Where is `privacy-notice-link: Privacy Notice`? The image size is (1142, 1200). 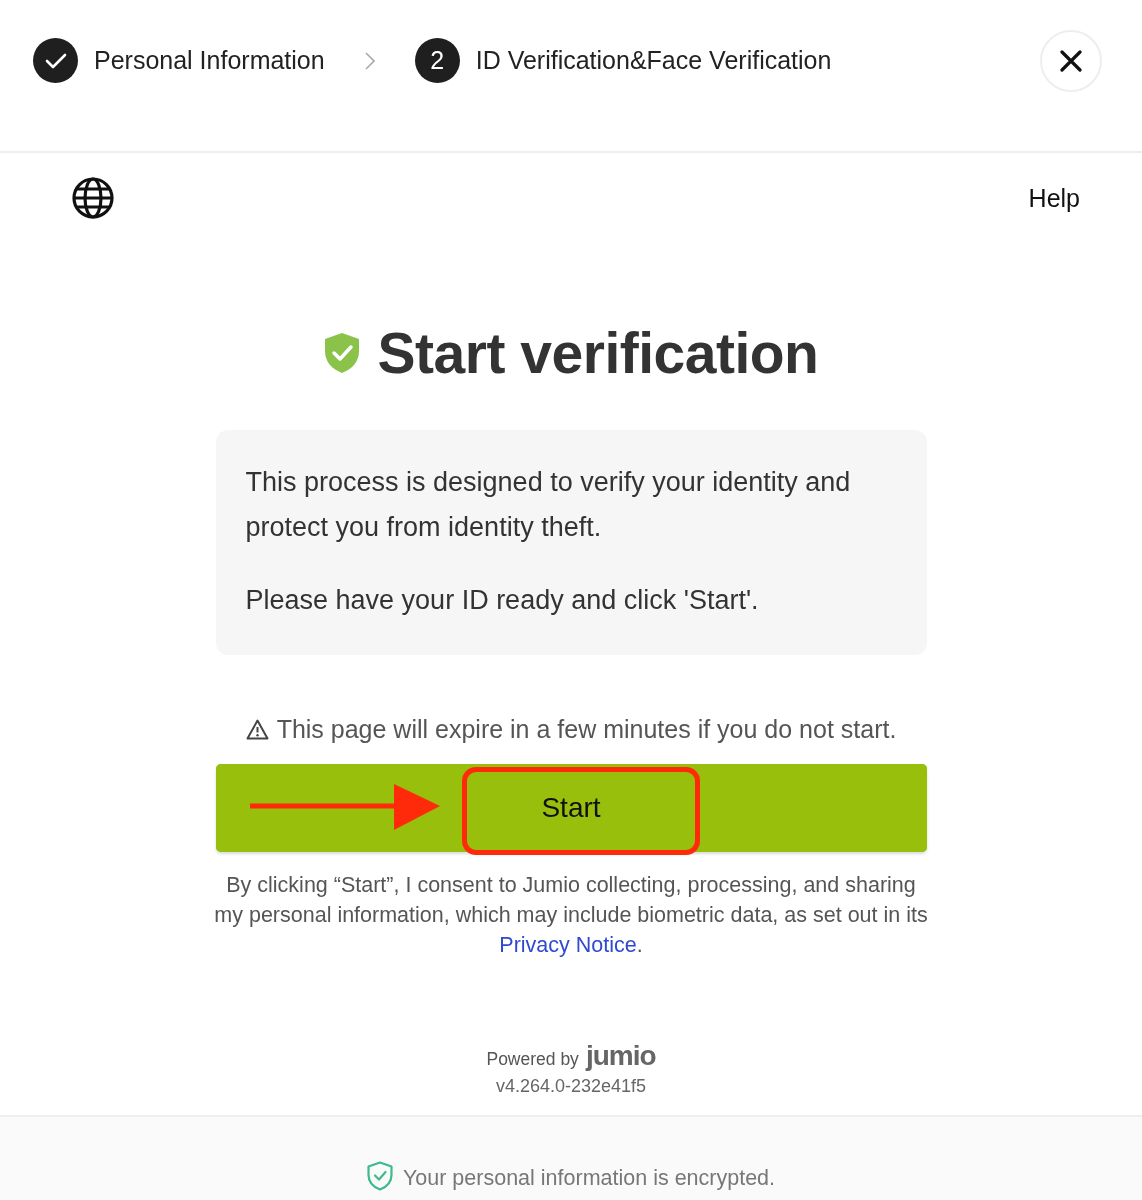
privacy-notice-link: Privacy Notice is located at coordinates (568, 945).